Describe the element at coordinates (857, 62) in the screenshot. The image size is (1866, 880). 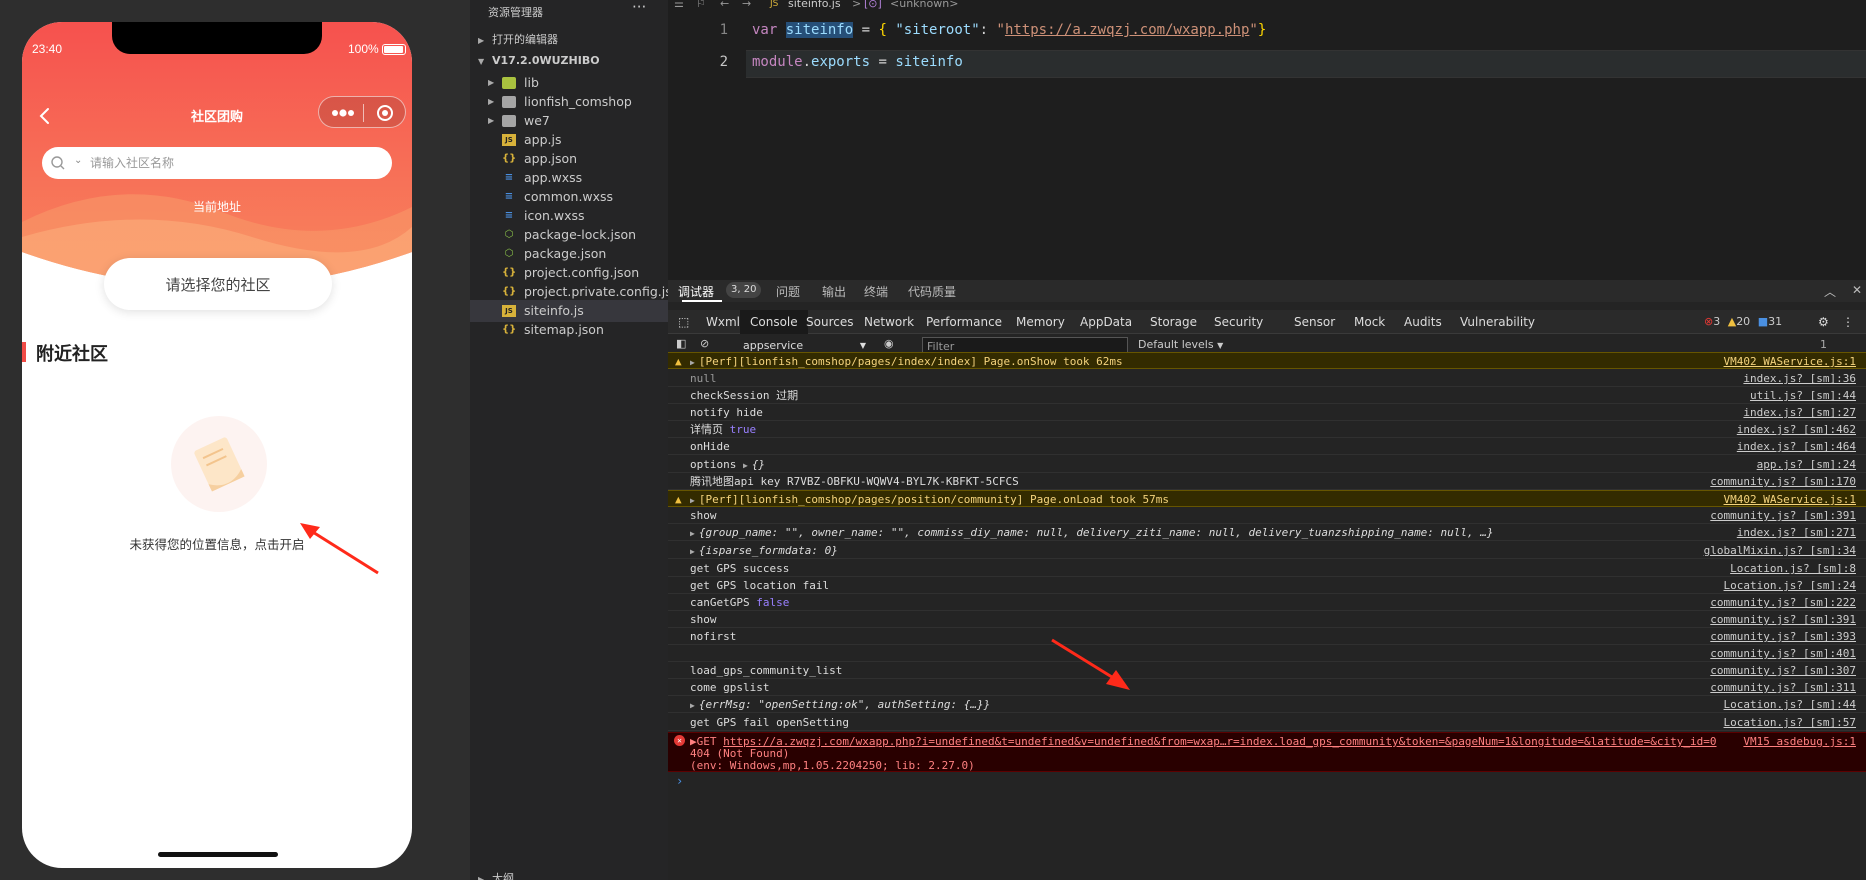
I see `code-line-2: module.exports = siteinfo` at that location.